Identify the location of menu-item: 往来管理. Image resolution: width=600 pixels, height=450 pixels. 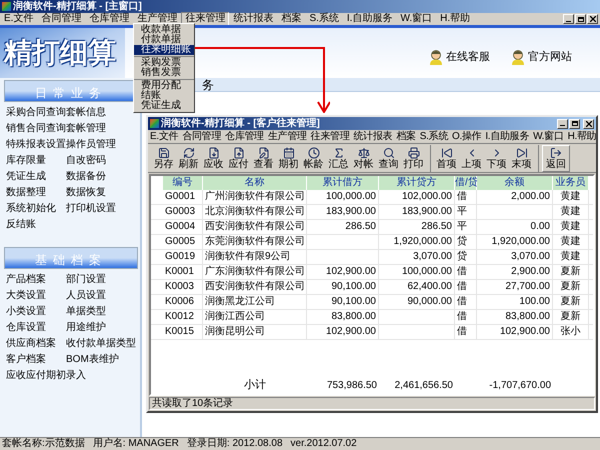
(330, 137).